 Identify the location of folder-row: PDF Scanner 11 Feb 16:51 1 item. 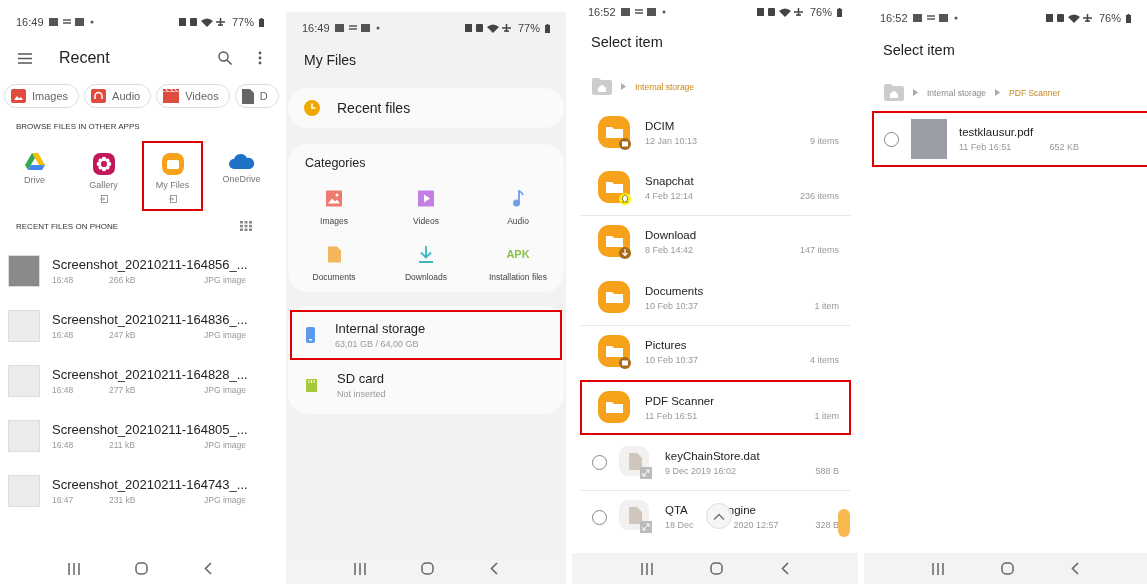
(715, 407).